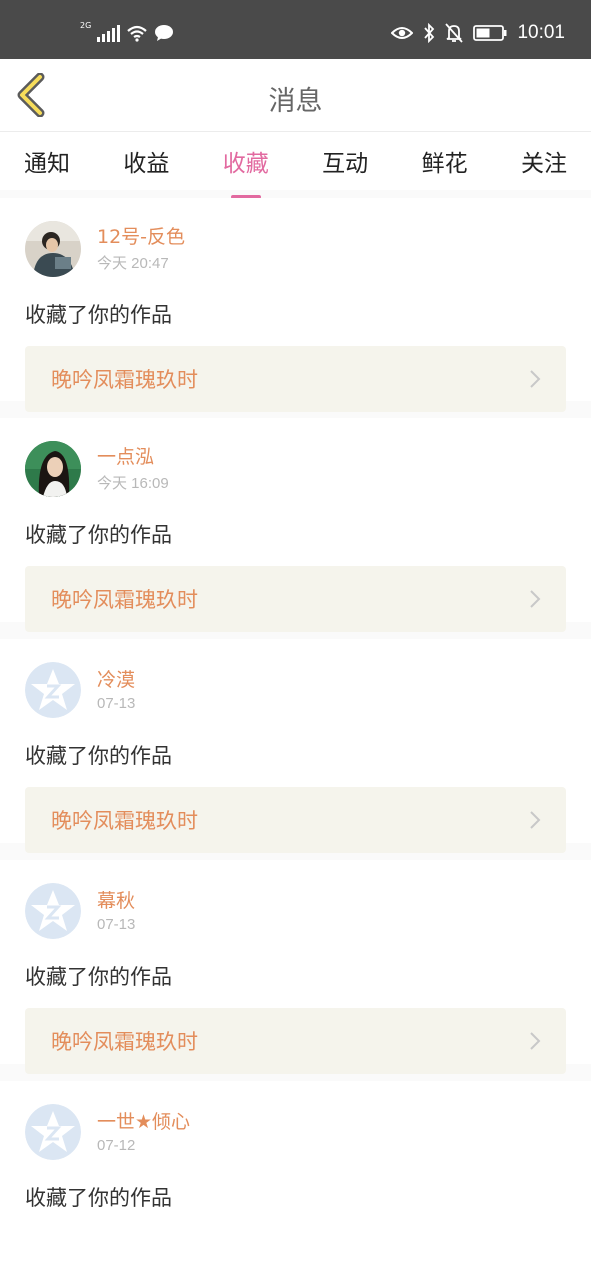  I want to click on photo-girl-avatar, so click(53, 468).